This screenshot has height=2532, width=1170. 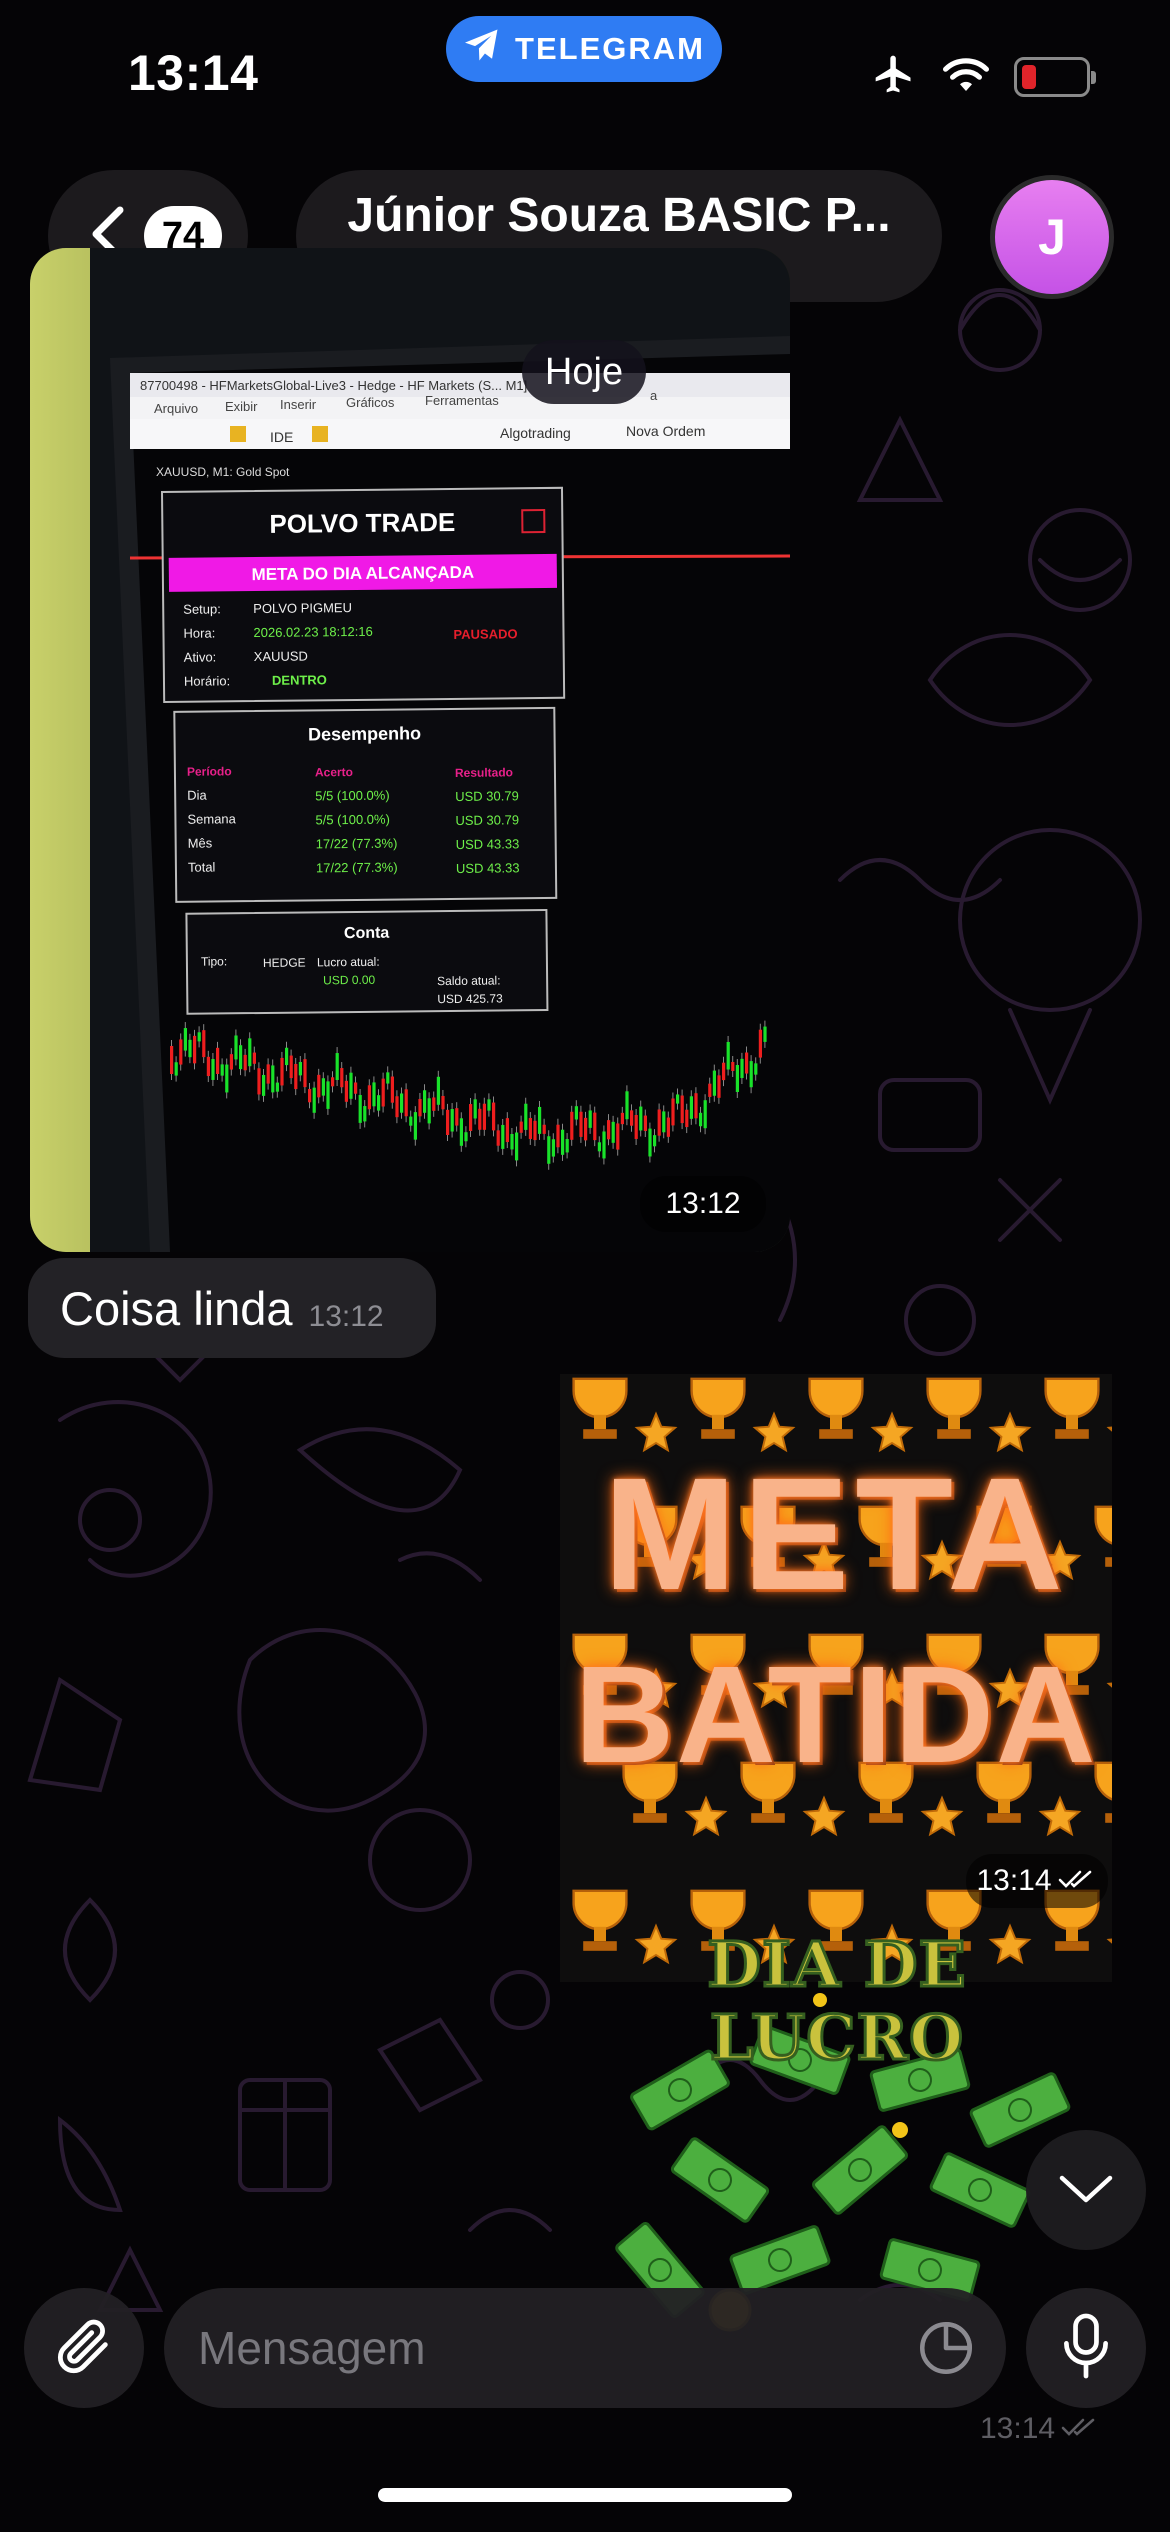 I want to click on attach-button, so click(x=84, y=2348).